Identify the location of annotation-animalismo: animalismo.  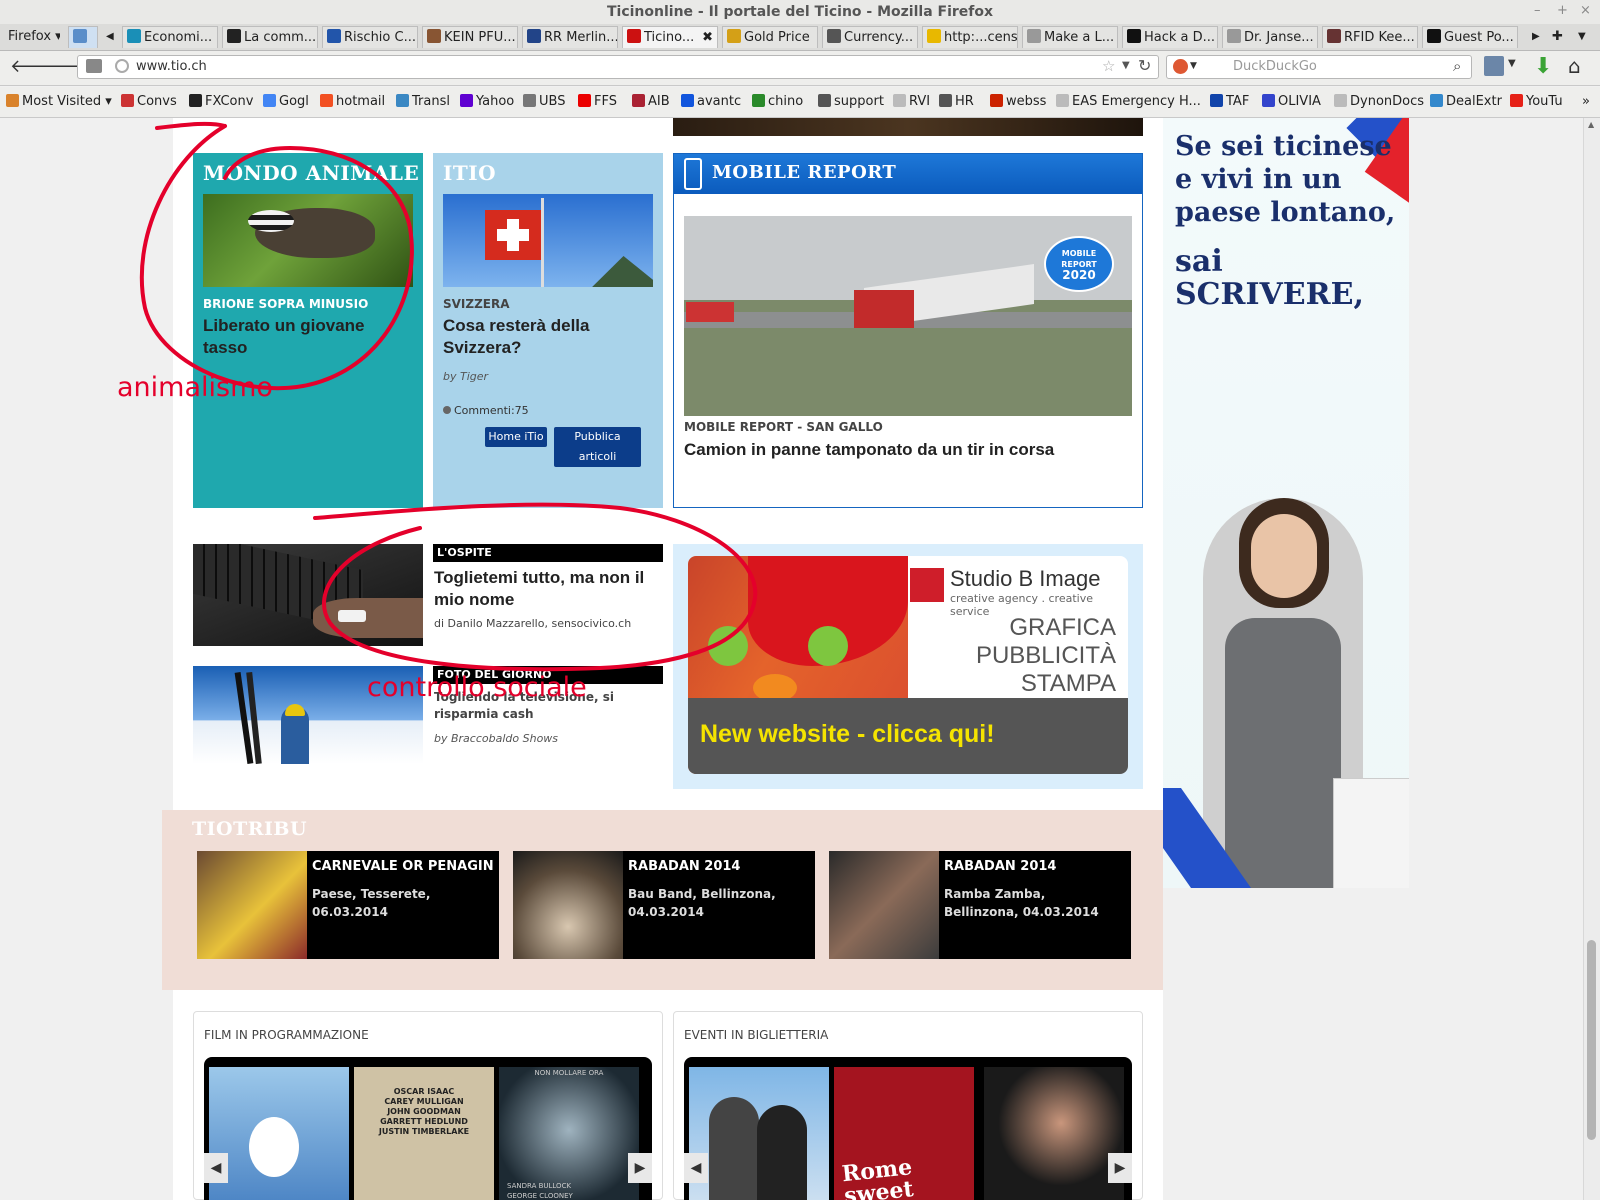
(195, 387).